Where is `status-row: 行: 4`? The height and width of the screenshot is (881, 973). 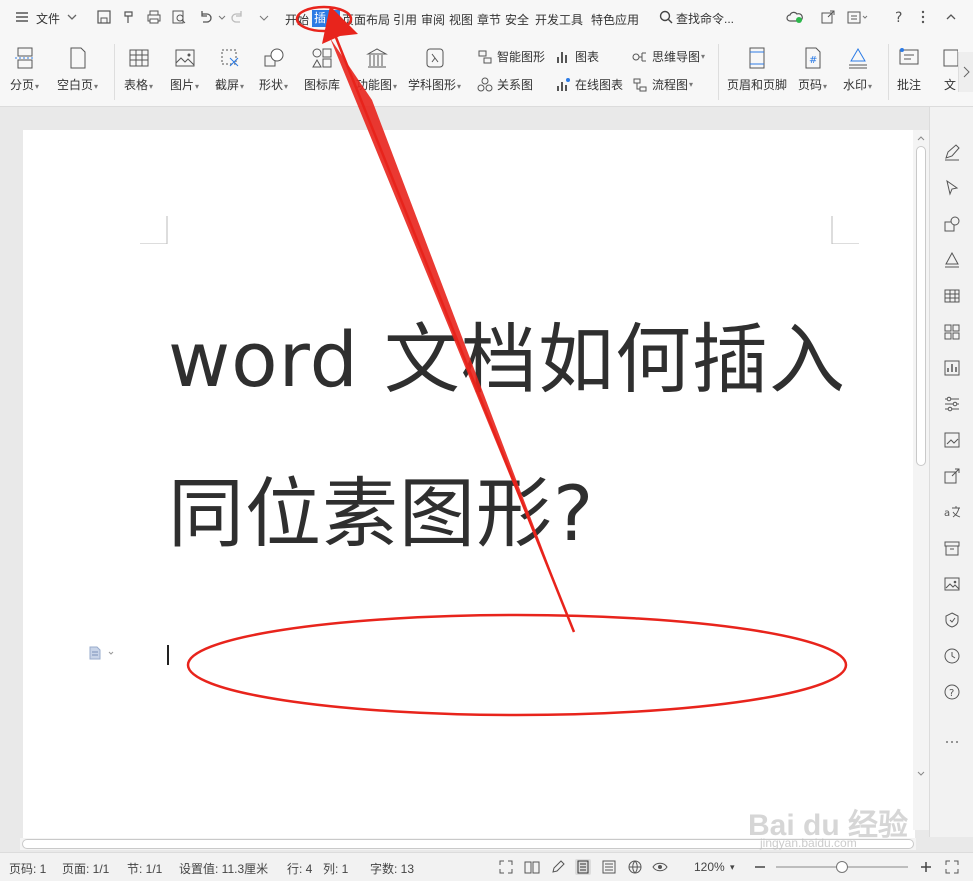
status-row: 行: 4 is located at coordinates (299, 868).